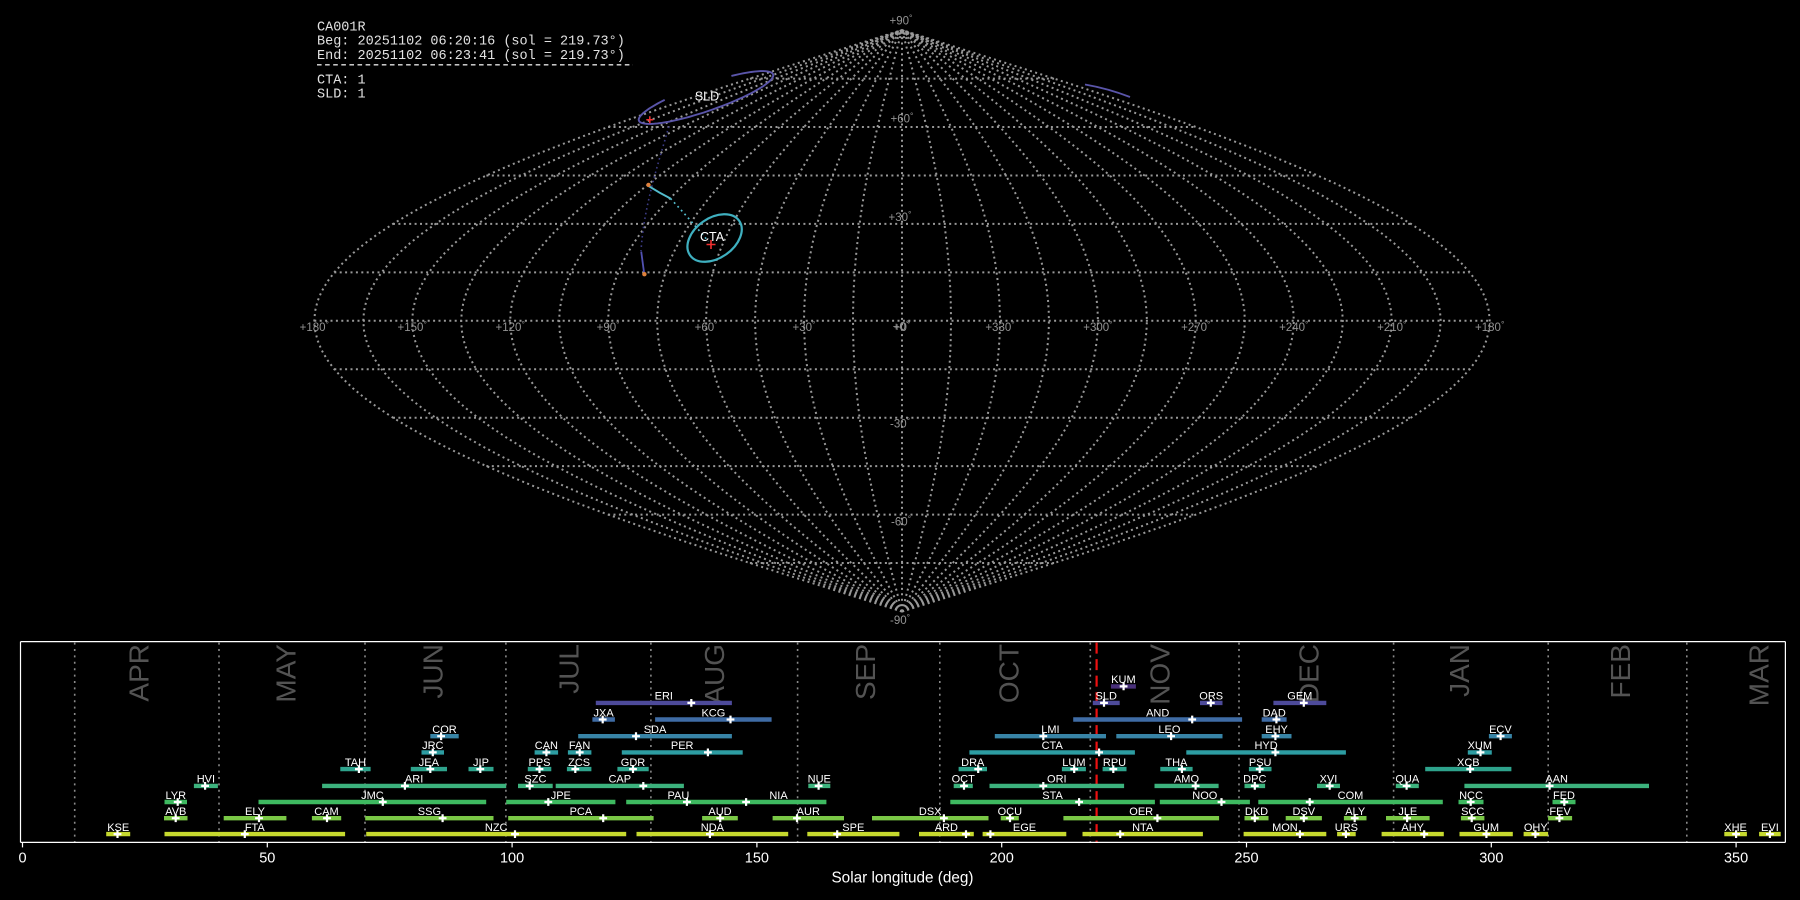 Image resolution: width=1800 pixels, height=900 pixels. What do you see at coordinates (429, 763) in the screenshot?
I see `svg-text: JEA` at bounding box center [429, 763].